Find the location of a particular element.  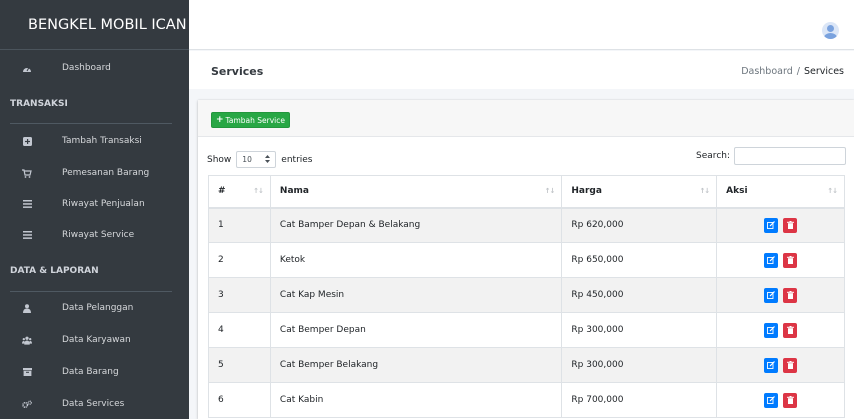

show-label: Show is located at coordinates (219, 159).